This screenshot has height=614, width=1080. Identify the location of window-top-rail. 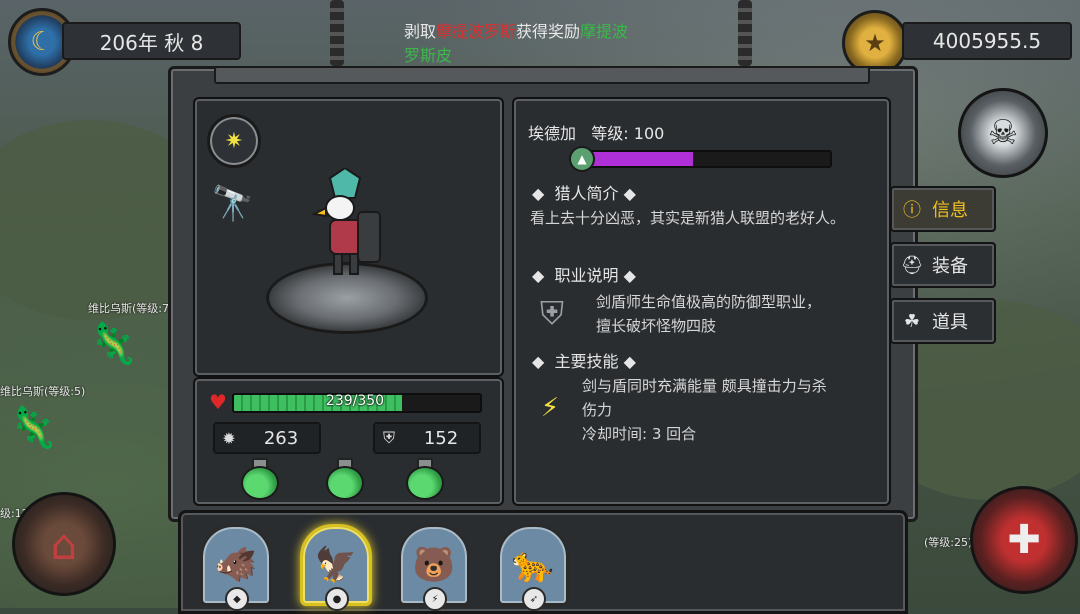
(542, 75).